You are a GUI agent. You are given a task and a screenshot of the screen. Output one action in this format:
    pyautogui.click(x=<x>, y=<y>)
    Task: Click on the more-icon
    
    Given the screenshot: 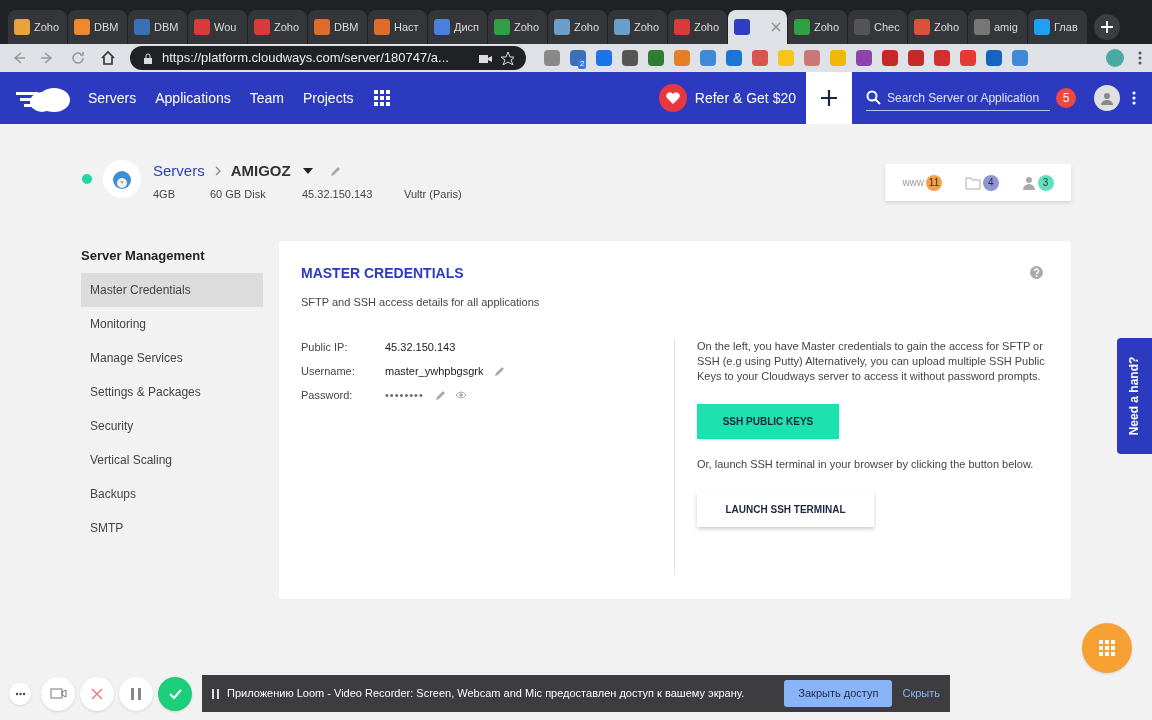 What is the action you would take?
    pyautogui.click(x=1134, y=98)
    